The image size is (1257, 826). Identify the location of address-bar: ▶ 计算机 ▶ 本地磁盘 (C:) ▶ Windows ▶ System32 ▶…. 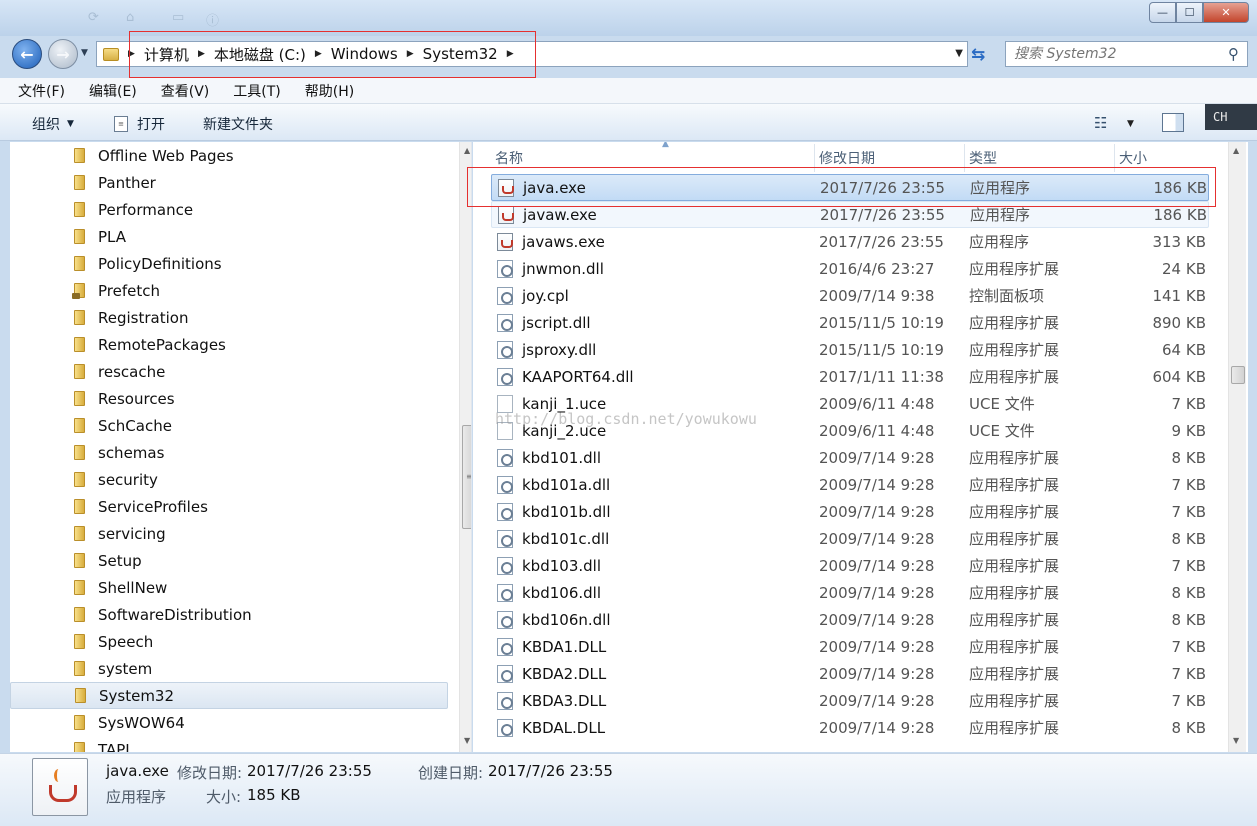
(532, 54).